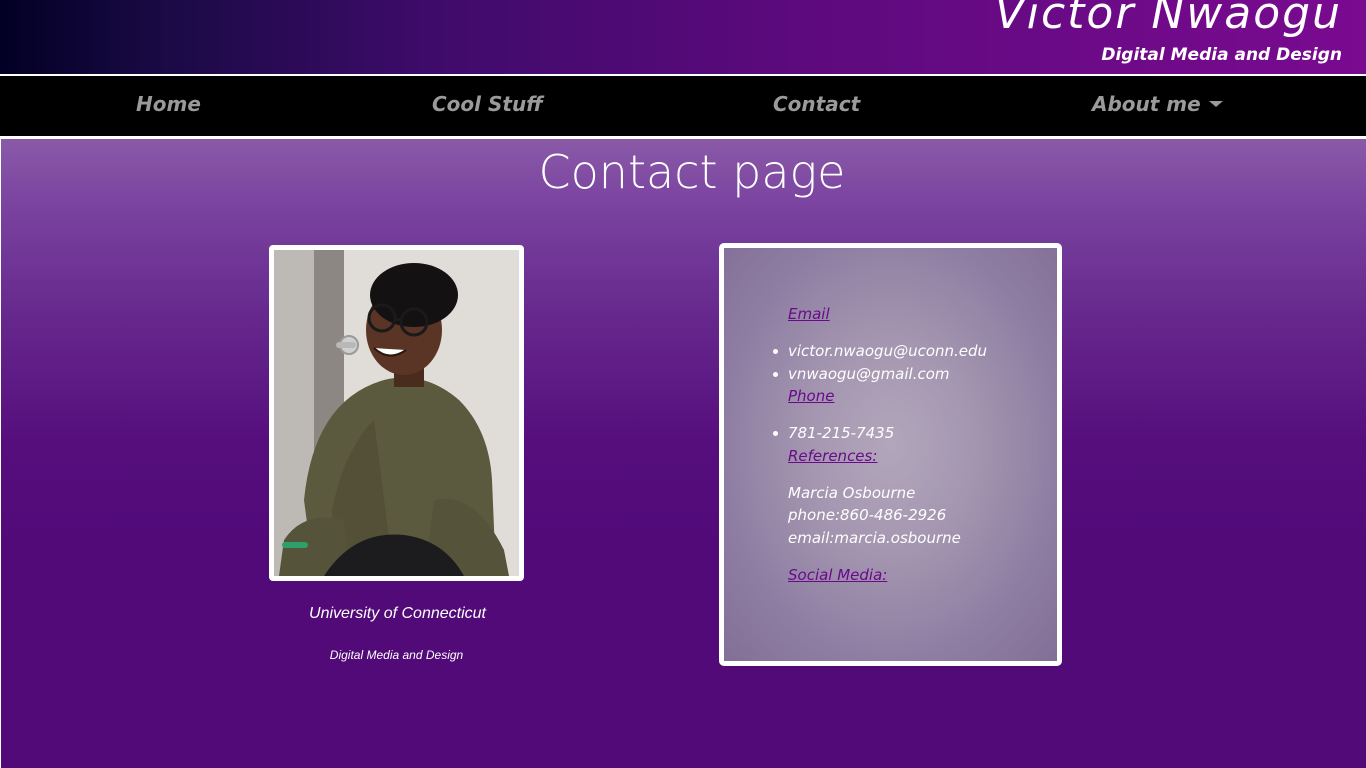 The width and height of the screenshot is (1366, 768). Describe the element at coordinates (852, 492) in the screenshot. I see `reference-name: Marcia Osbourne` at that location.